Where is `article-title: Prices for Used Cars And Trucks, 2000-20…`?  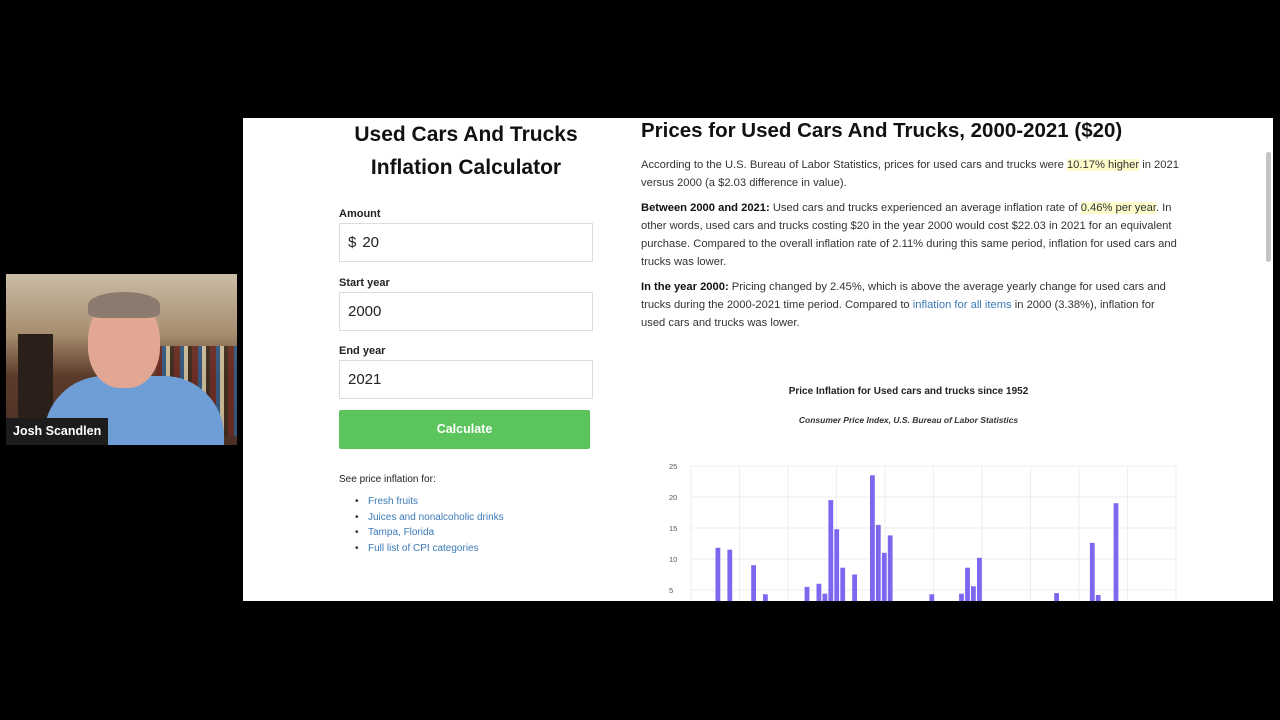 article-title: Prices for Used Cars And Trucks, 2000-20… is located at coordinates (882, 130).